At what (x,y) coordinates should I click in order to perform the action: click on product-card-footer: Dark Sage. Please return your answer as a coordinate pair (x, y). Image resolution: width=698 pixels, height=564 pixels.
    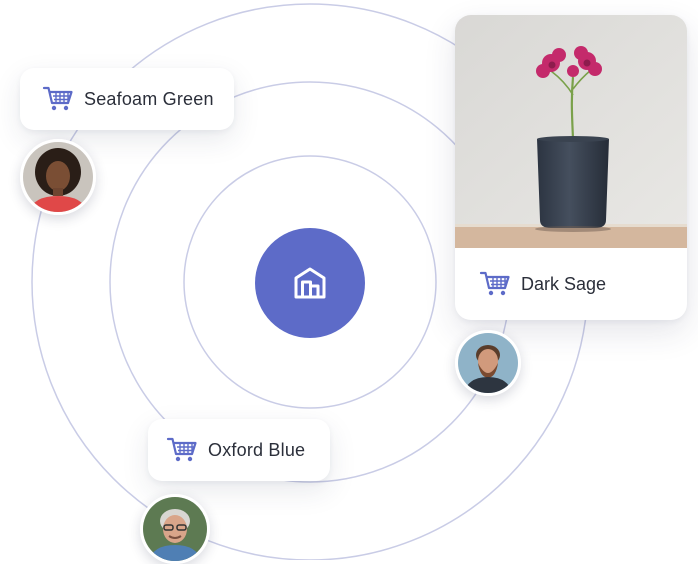
    Looking at the image, I should click on (571, 284).